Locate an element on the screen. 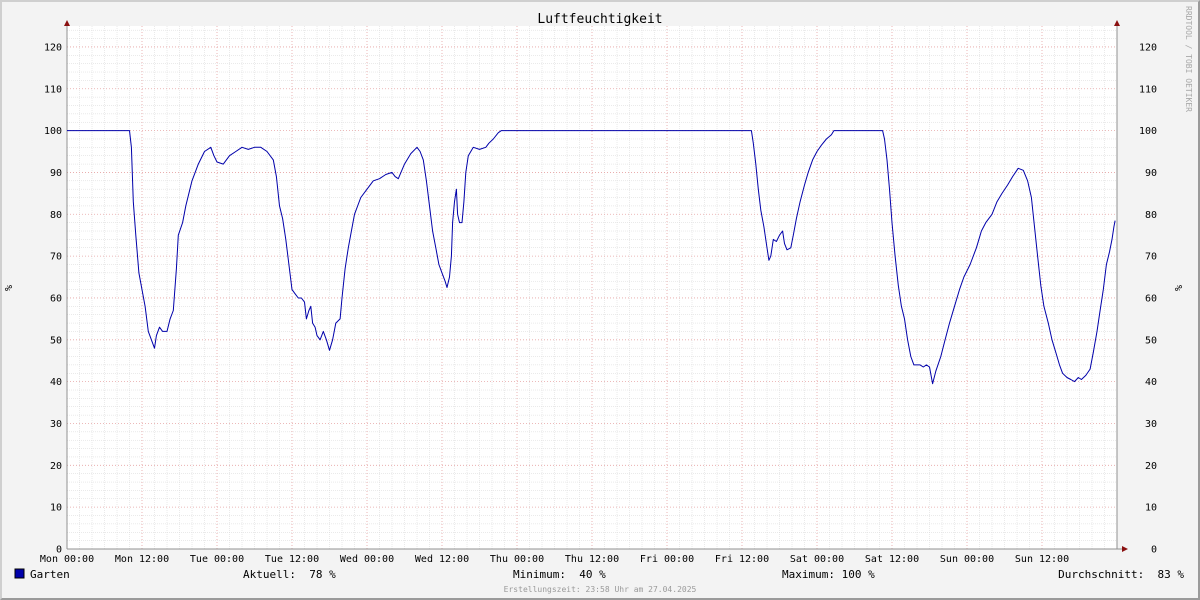 The width and height of the screenshot is (1200, 600). y-tick-label-right: 50 is located at coordinates (1151, 340).